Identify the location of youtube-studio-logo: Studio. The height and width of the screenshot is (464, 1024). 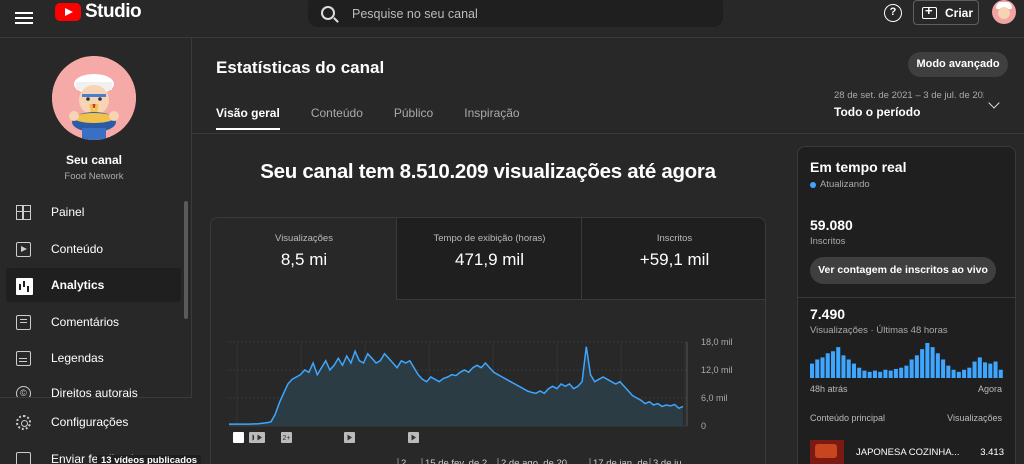
(98, 11).